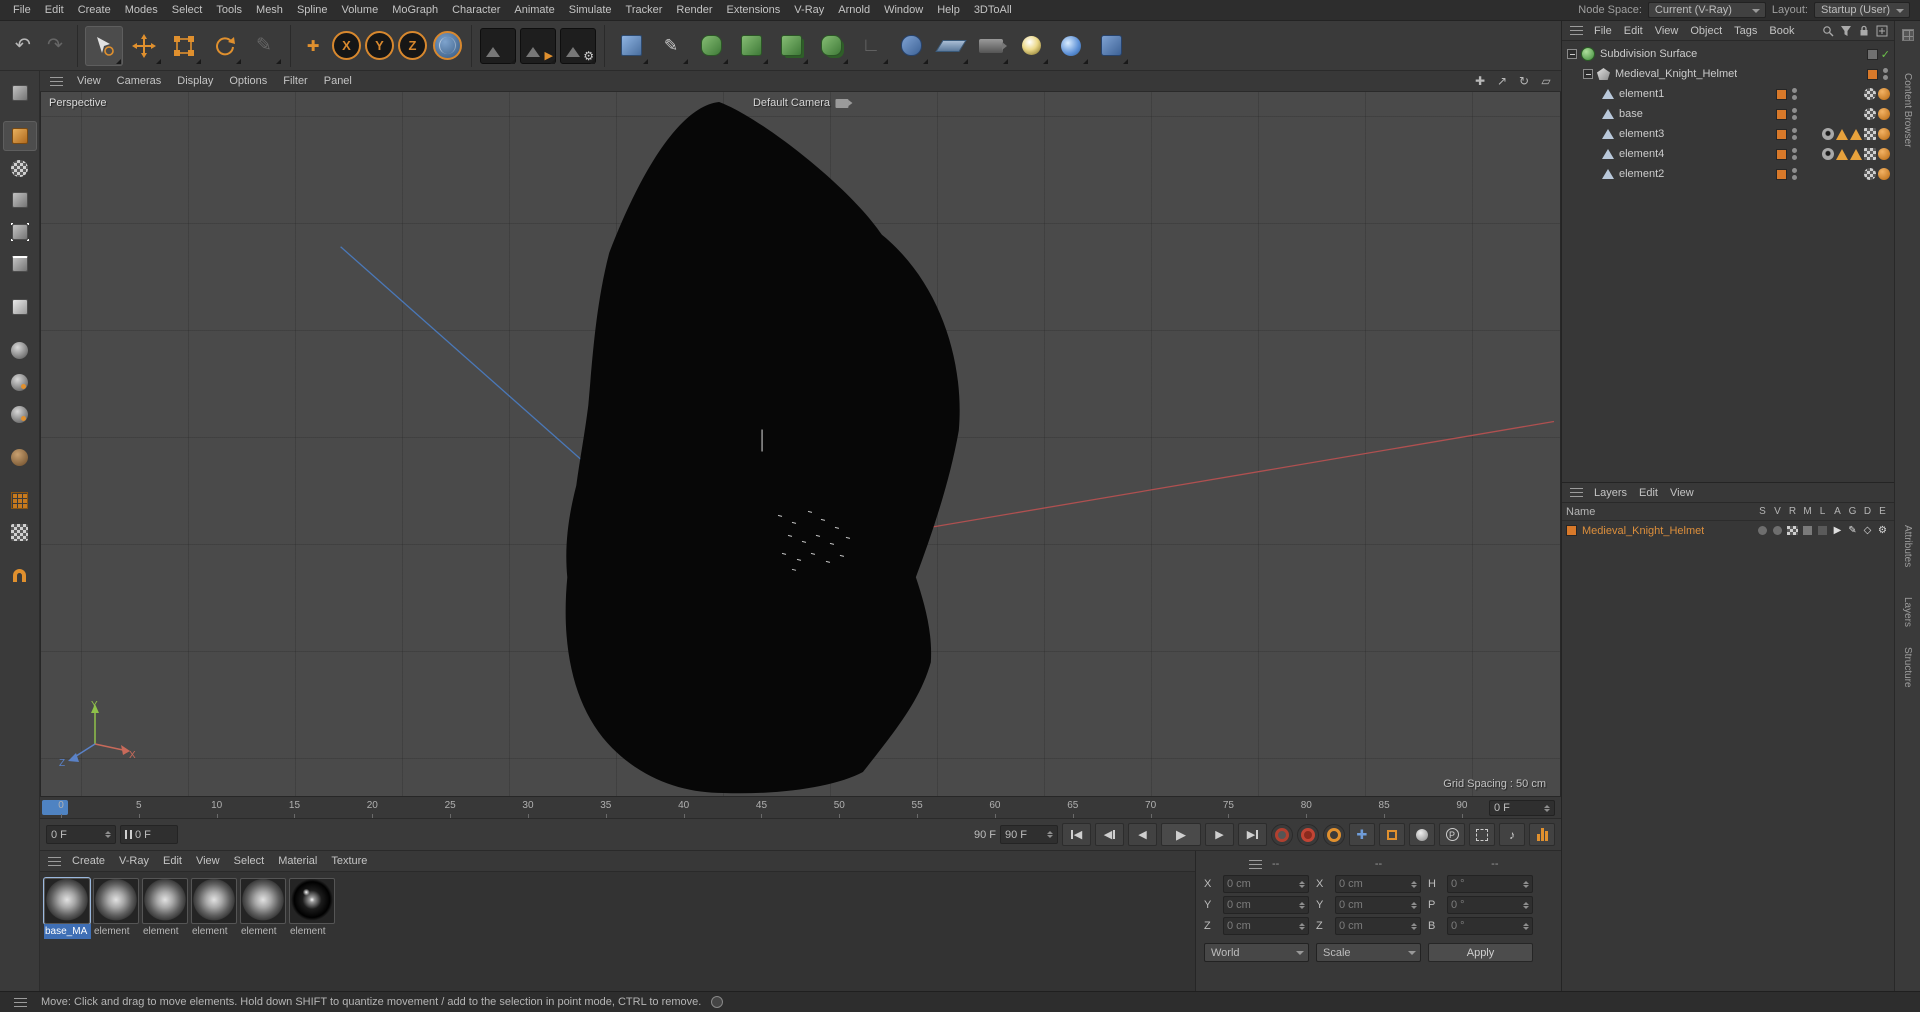 The image size is (1920, 1012). I want to click on menubar-item: V-Ray, so click(809, 10).